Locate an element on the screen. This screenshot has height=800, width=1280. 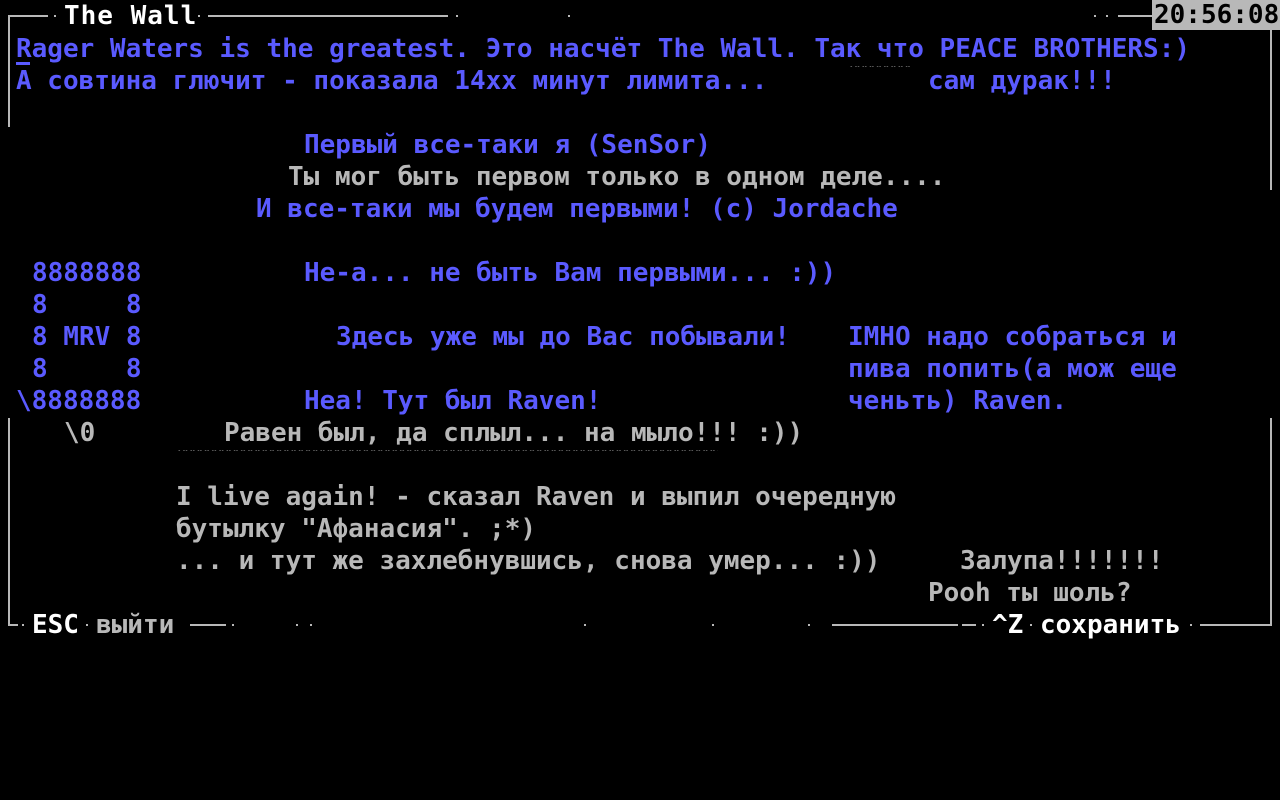
wall-line: сам дурак!!! is located at coordinates (1022, 81).